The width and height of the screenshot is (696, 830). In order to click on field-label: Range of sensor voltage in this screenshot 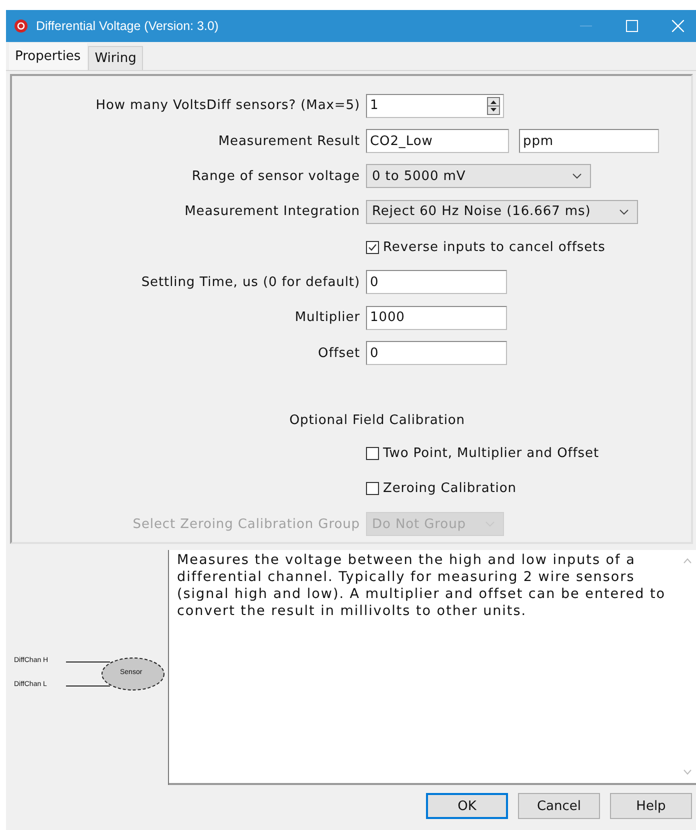, I will do `click(276, 176)`.